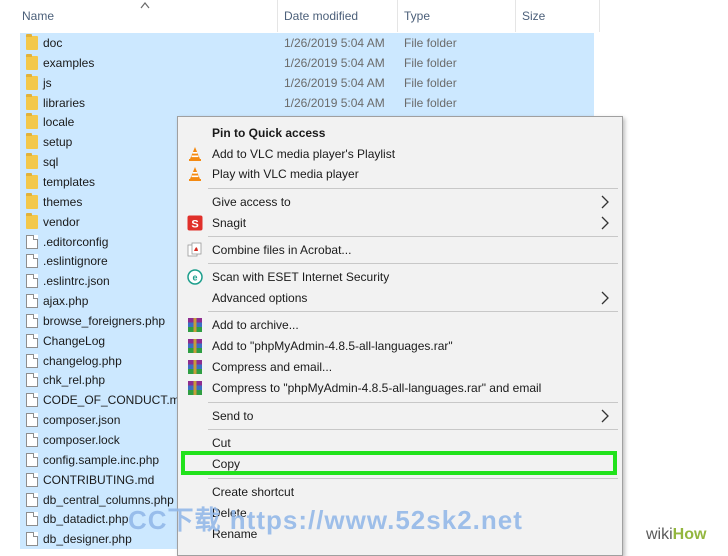 This screenshot has width=728, height=556. I want to click on item-name: setup, so click(58, 142).